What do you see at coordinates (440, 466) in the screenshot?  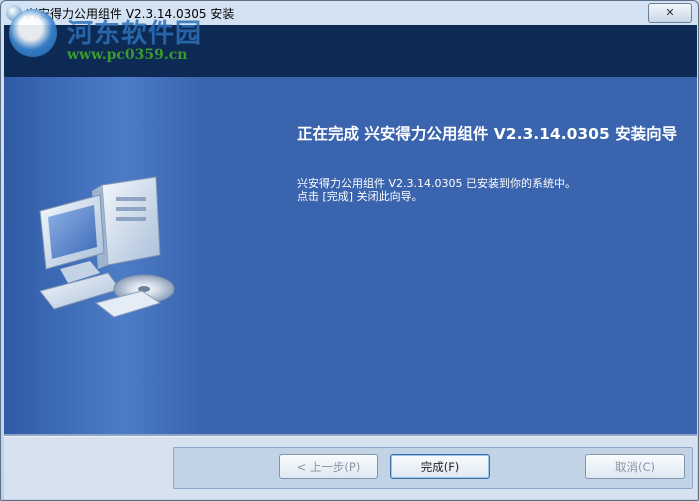 I see `finish-button: 完成(F)` at bounding box center [440, 466].